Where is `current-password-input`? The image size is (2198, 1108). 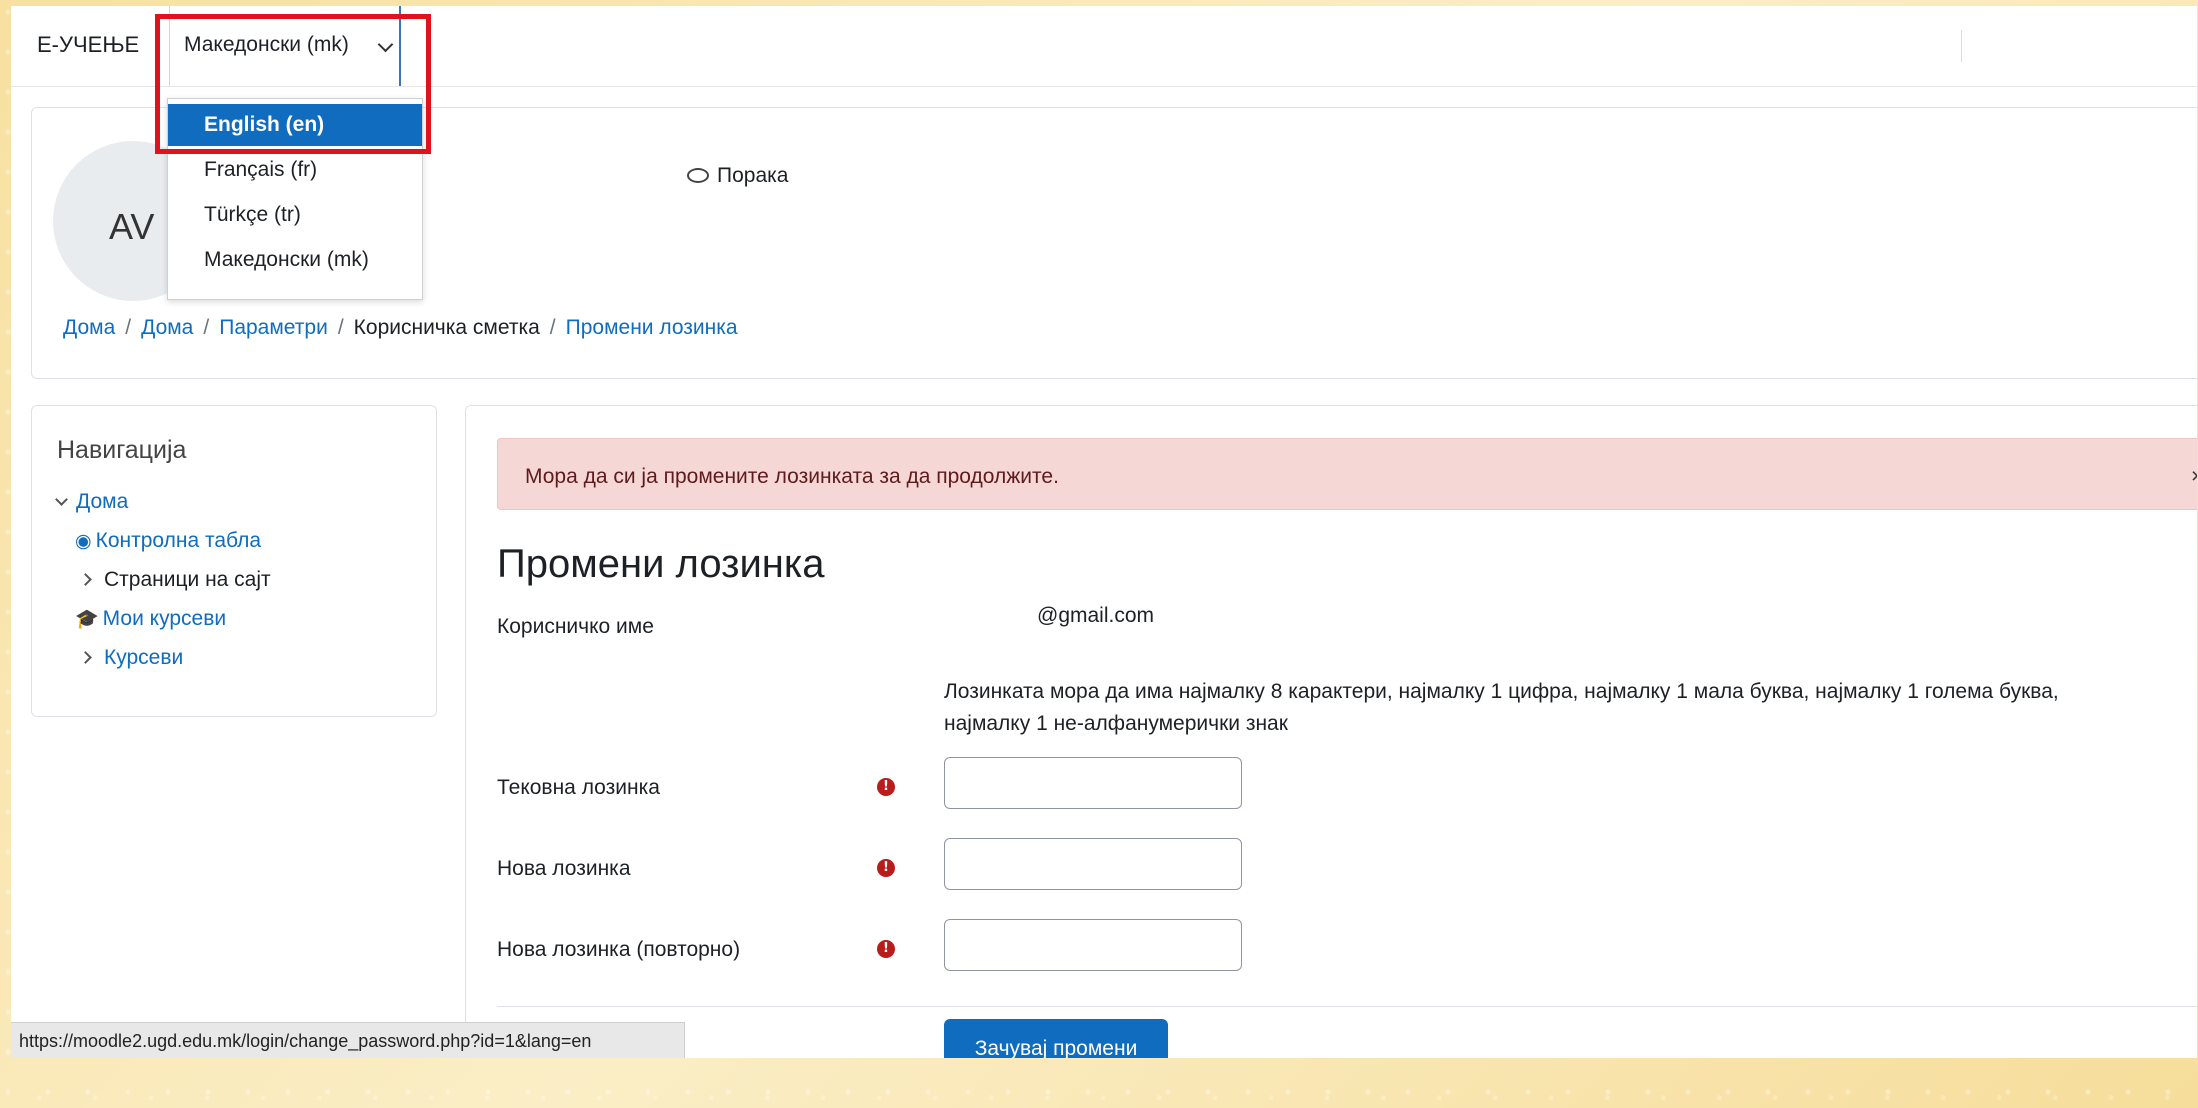 current-password-input is located at coordinates (1093, 783).